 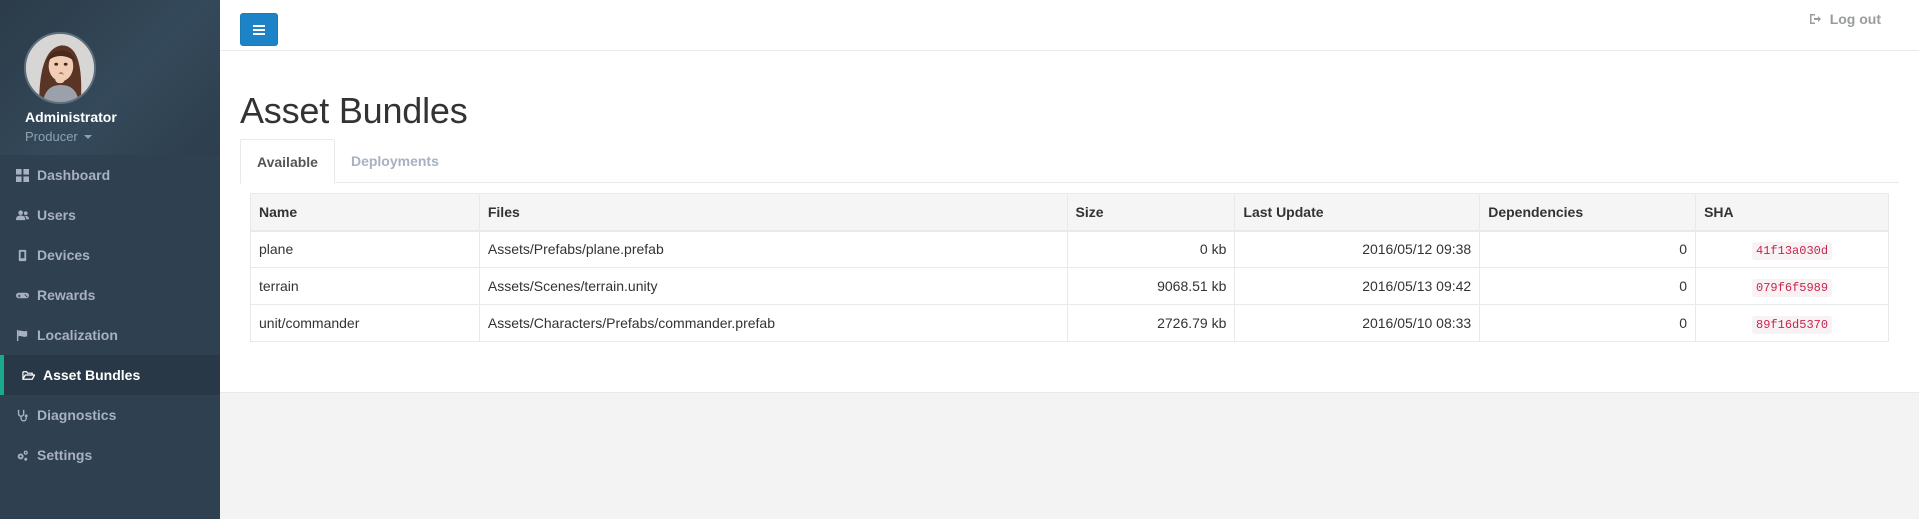 What do you see at coordinates (63, 255) in the screenshot?
I see `sidebar-item-label: Devices` at bounding box center [63, 255].